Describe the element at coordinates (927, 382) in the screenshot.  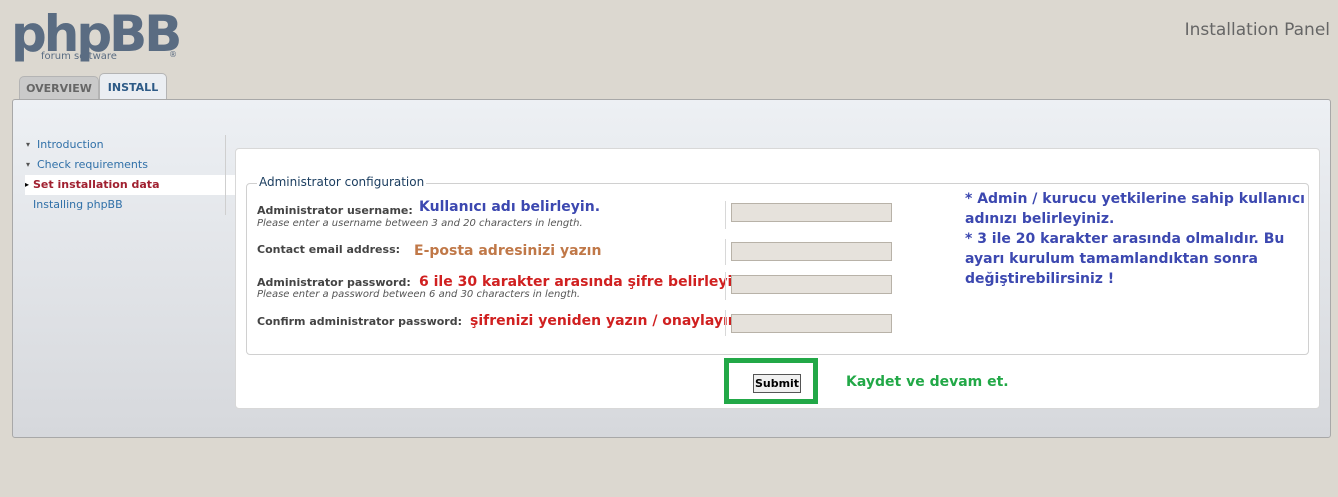
I see `continue-note: Kaydet ve devam et.` at that location.